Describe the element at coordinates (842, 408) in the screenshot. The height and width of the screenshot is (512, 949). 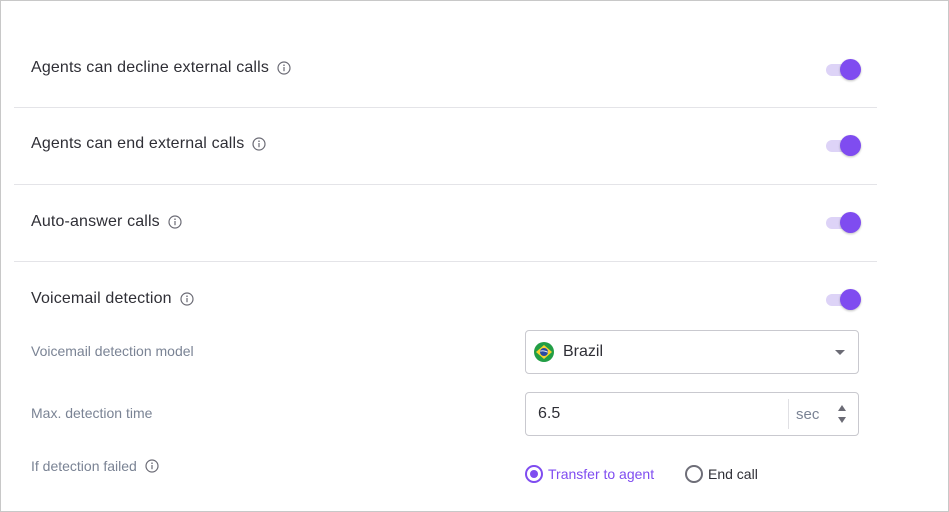
I see `spin-up-icon` at that location.